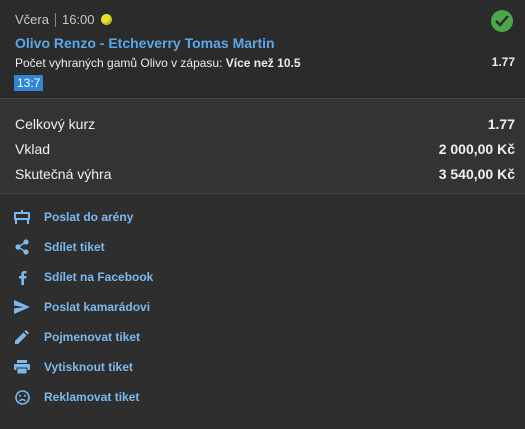 The image size is (525, 429). What do you see at coordinates (263, 63) in the screenshot?
I see `bet-pick-value: Více než 10.5` at bounding box center [263, 63].